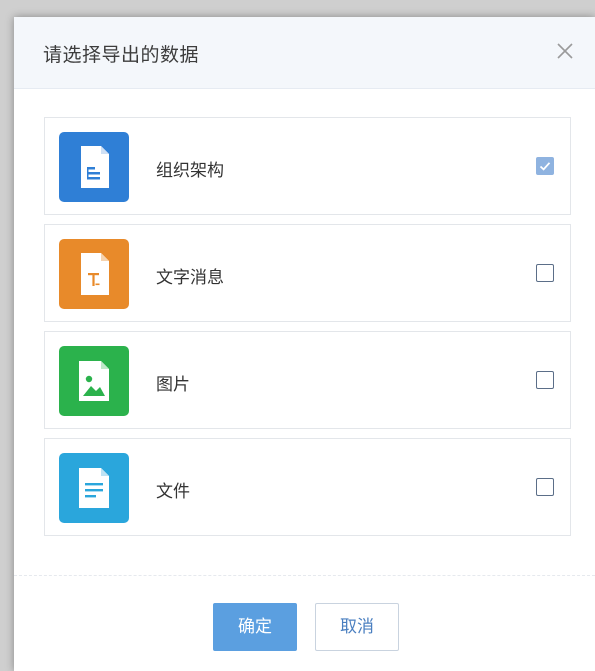  Describe the element at coordinates (307, 273) in the screenshot. I see `option-text-messages: 文字消息` at that location.